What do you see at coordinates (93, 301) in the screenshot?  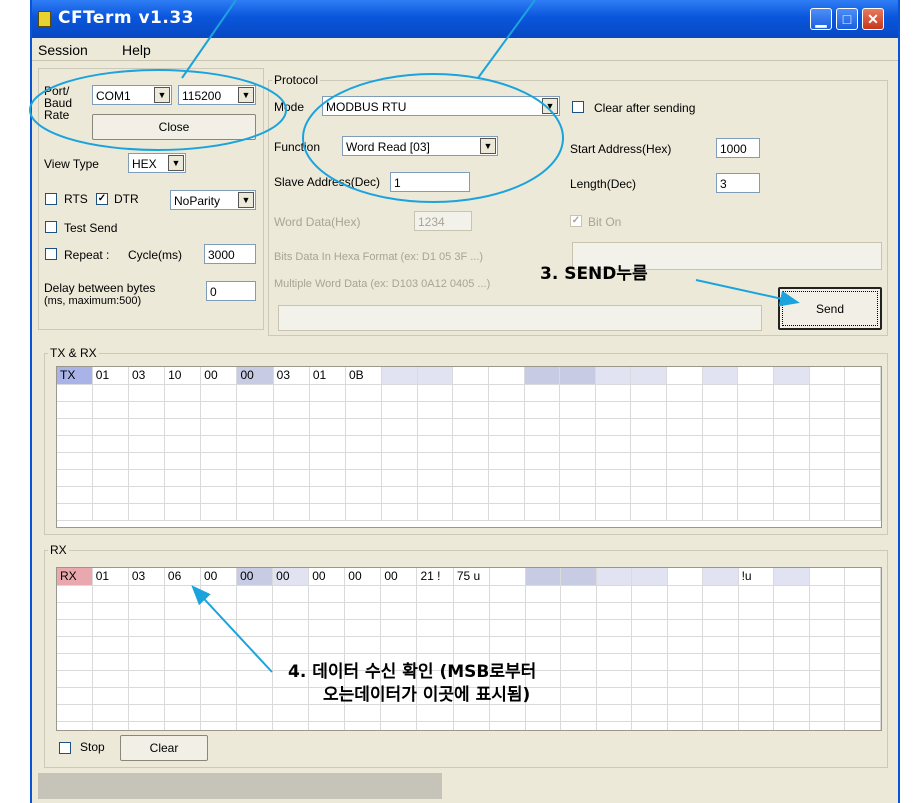 I see `delay-hint: (ms, maximum:500)` at bounding box center [93, 301].